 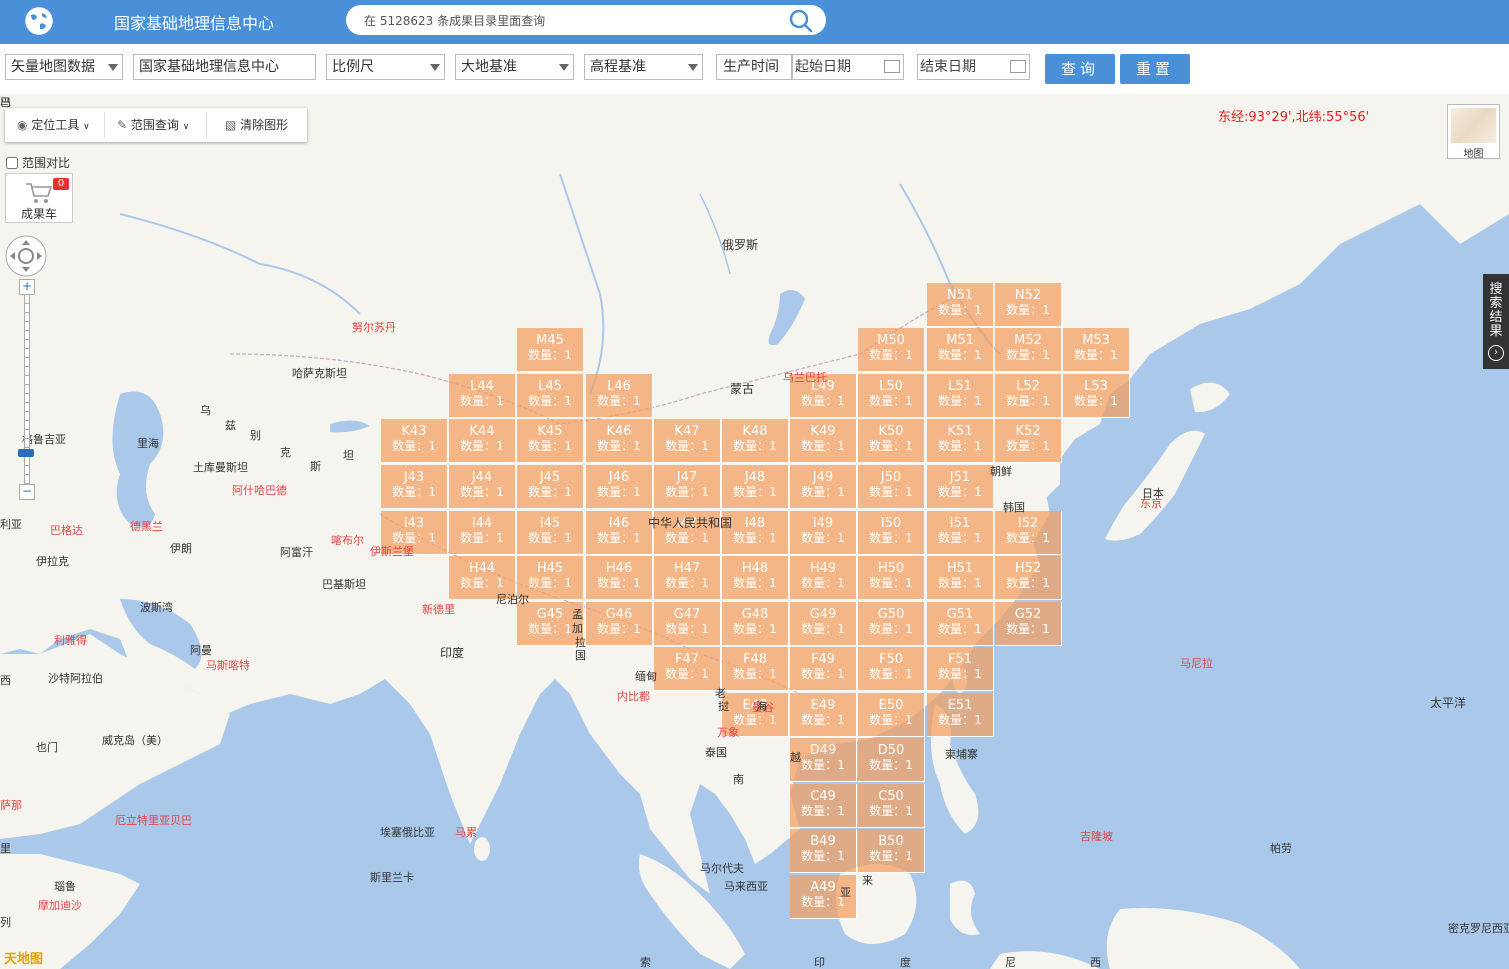 I want to click on sheet-tile-b49: B49 数量：1, so click(x=823, y=851).